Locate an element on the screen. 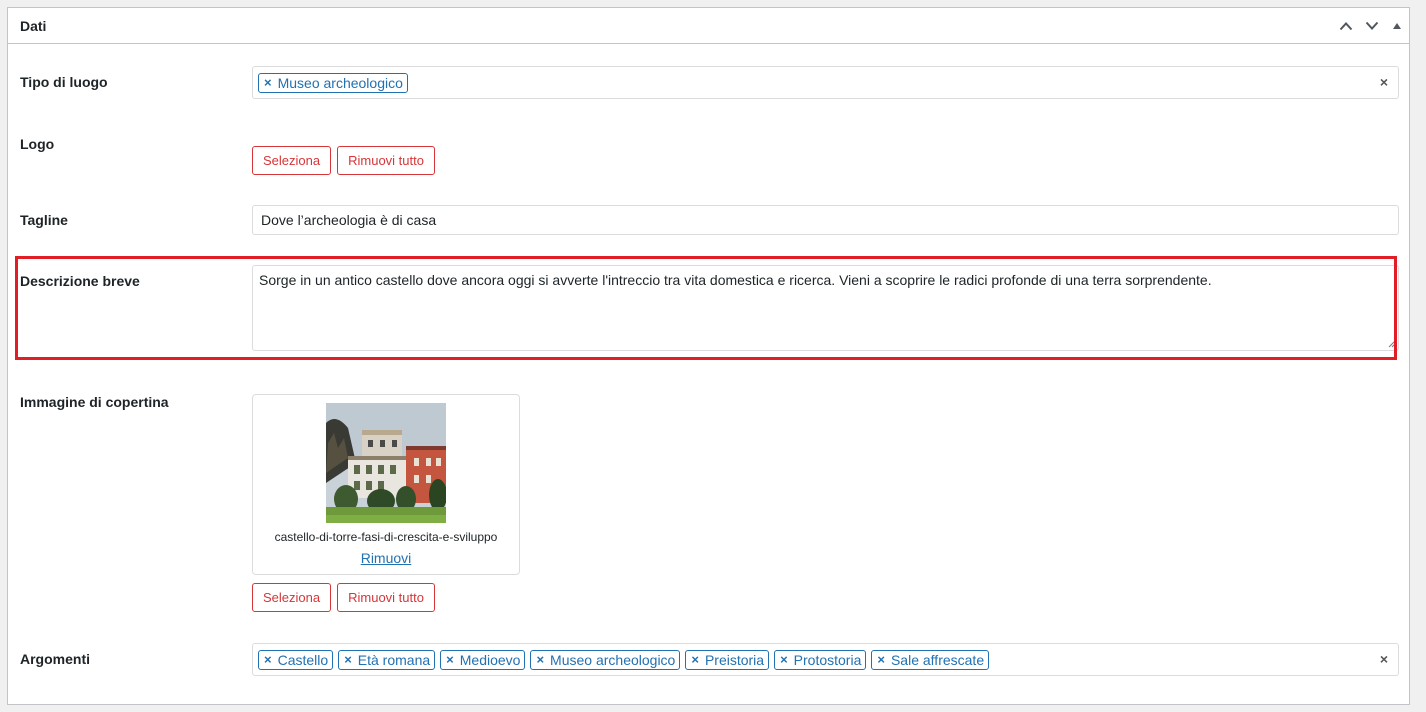  castle-photo-image is located at coordinates (386, 463).